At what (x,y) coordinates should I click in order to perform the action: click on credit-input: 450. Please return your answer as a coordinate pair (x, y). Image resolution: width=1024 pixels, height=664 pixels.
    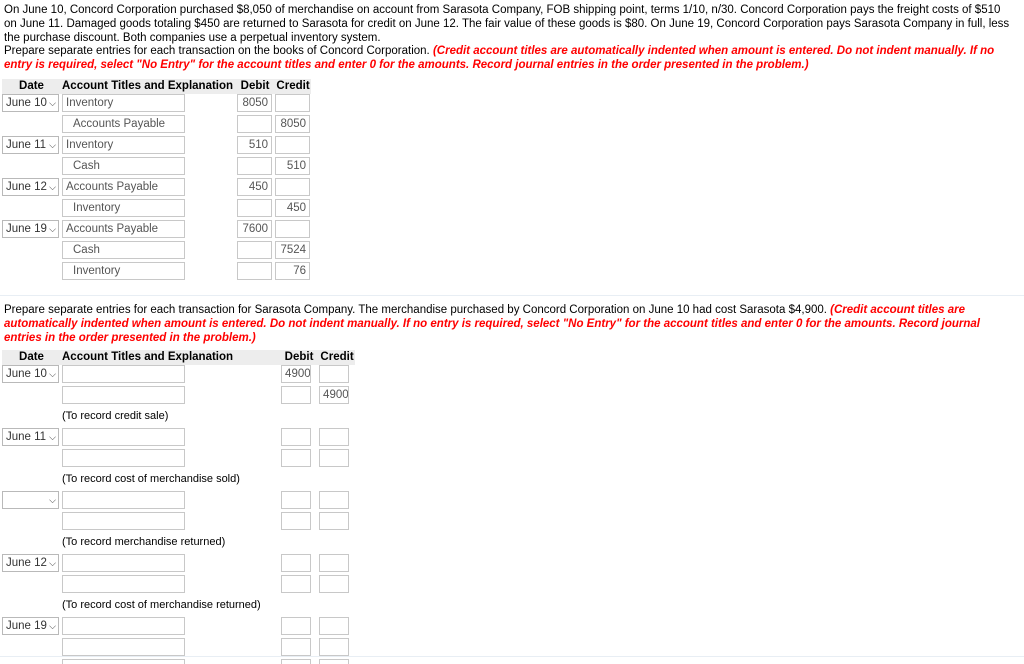
    Looking at the image, I should click on (293, 208).